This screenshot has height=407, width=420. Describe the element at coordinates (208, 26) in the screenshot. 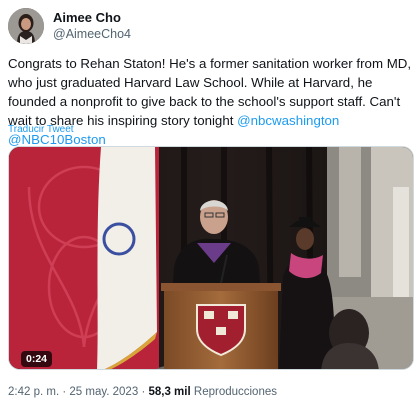

I see `tweet-header: Aimee Cho @AimeeCho4` at that location.